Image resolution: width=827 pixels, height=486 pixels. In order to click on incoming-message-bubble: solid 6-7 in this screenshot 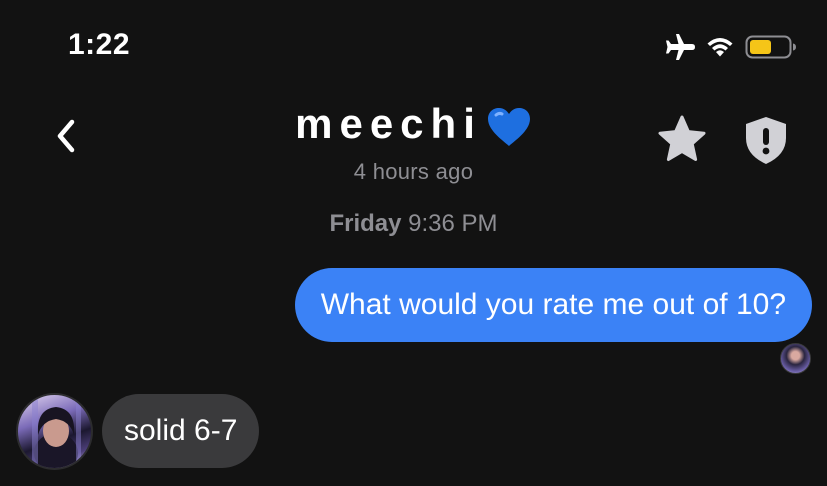, I will do `click(181, 431)`.